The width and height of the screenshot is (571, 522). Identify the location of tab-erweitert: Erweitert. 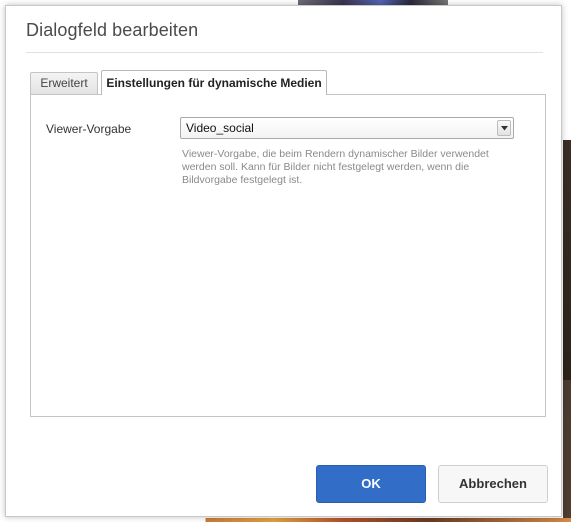
(64, 83).